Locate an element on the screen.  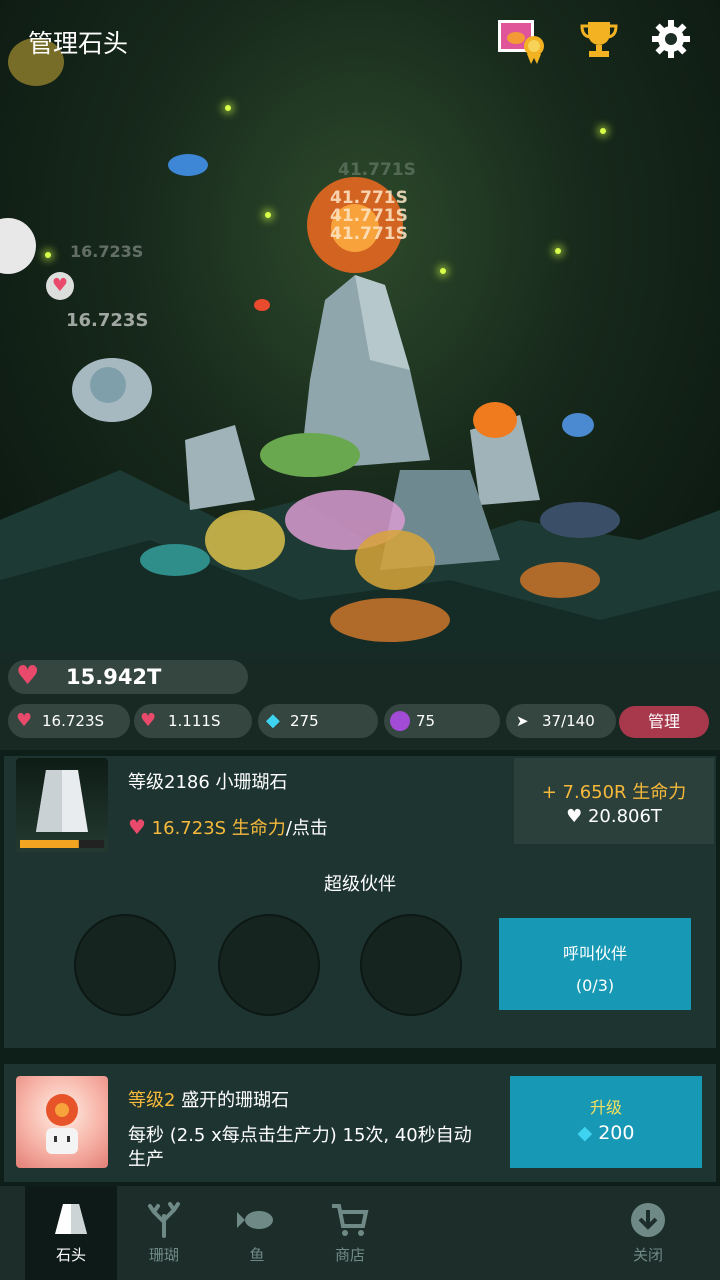
partners-title: 超级伙伴 is located at coordinates (360, 884).